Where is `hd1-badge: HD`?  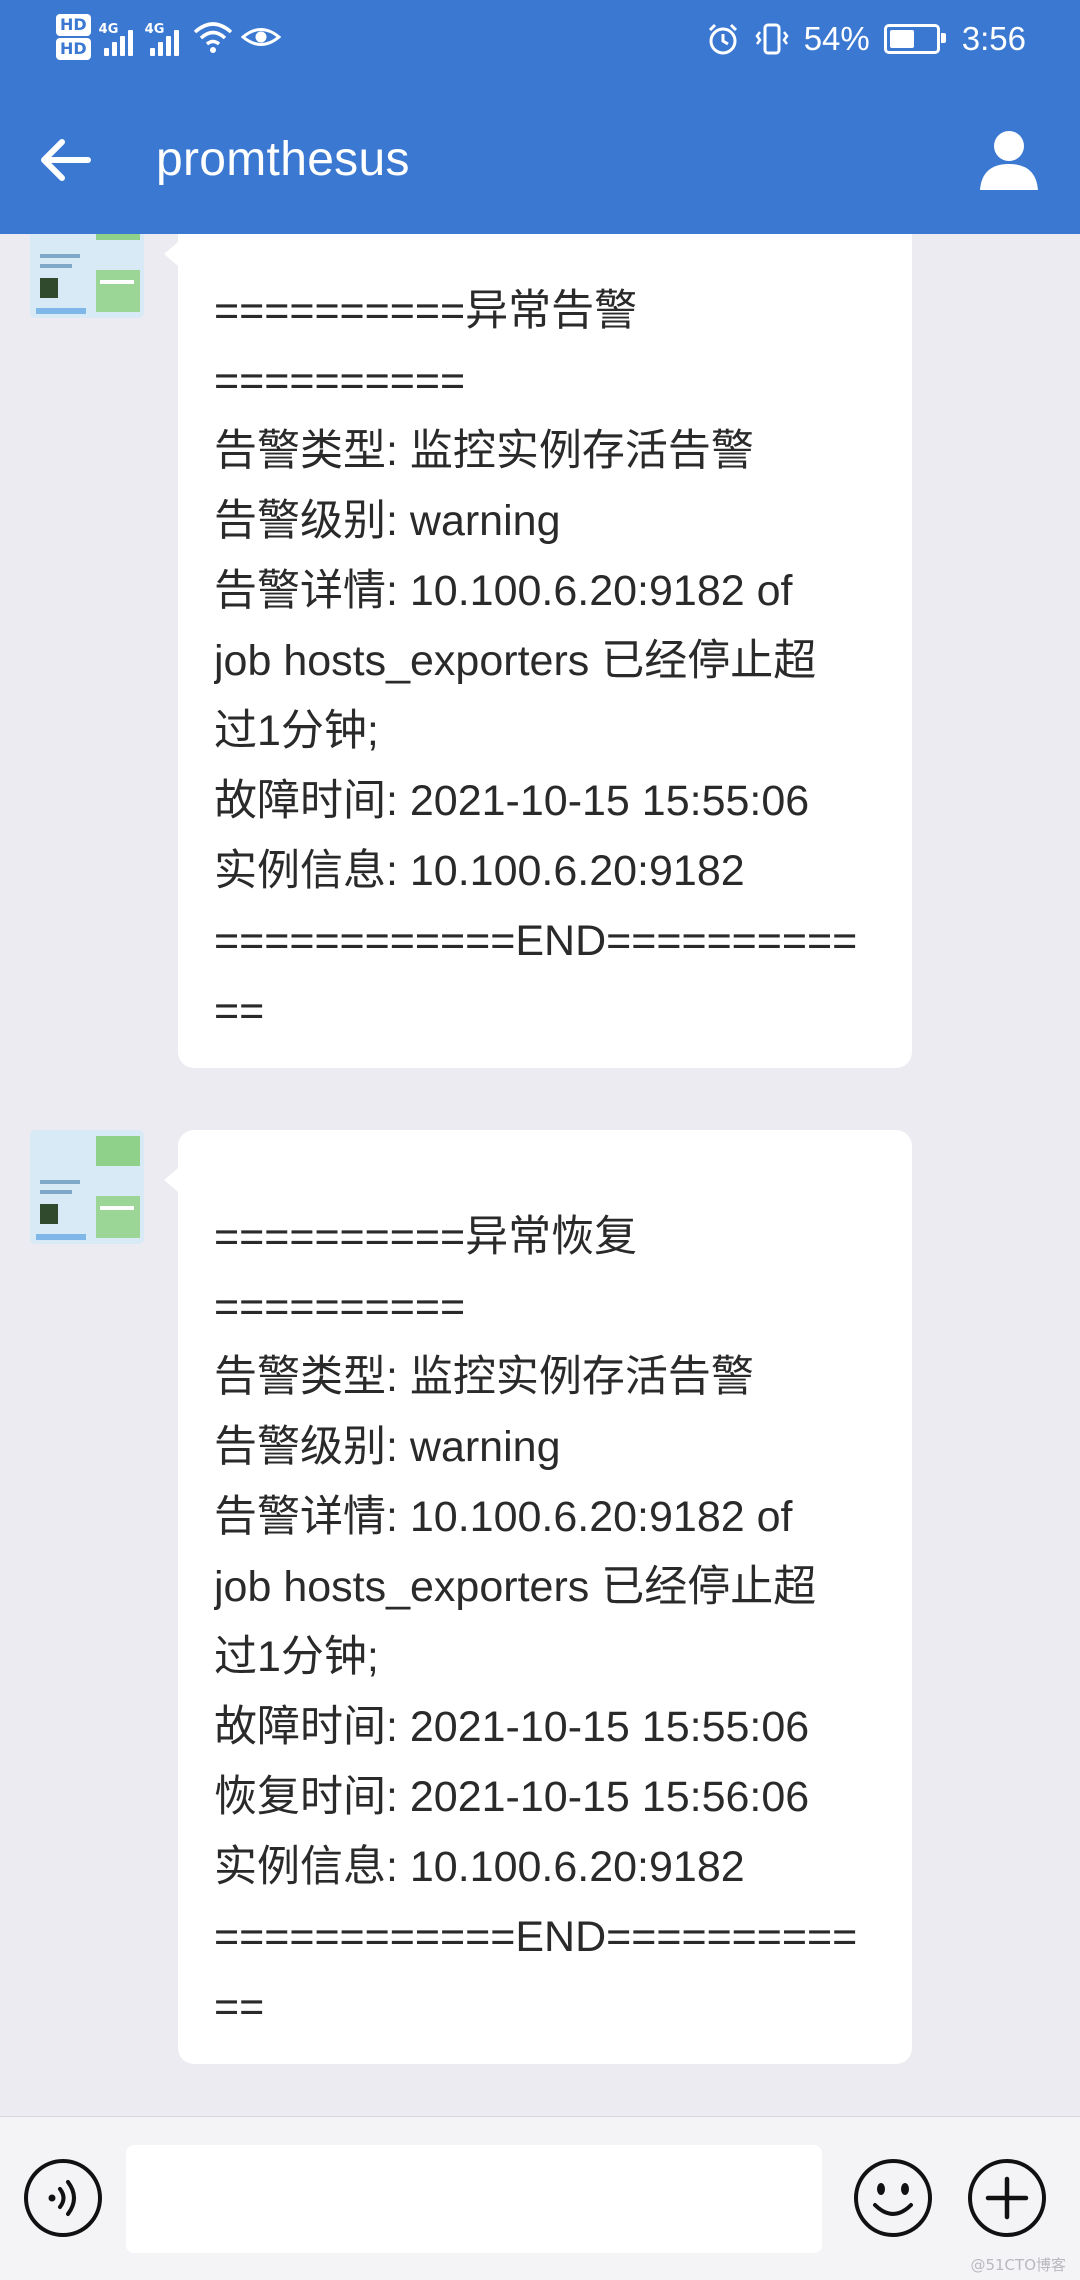
hd1-badge: HD is located at coordinates (73, 25).